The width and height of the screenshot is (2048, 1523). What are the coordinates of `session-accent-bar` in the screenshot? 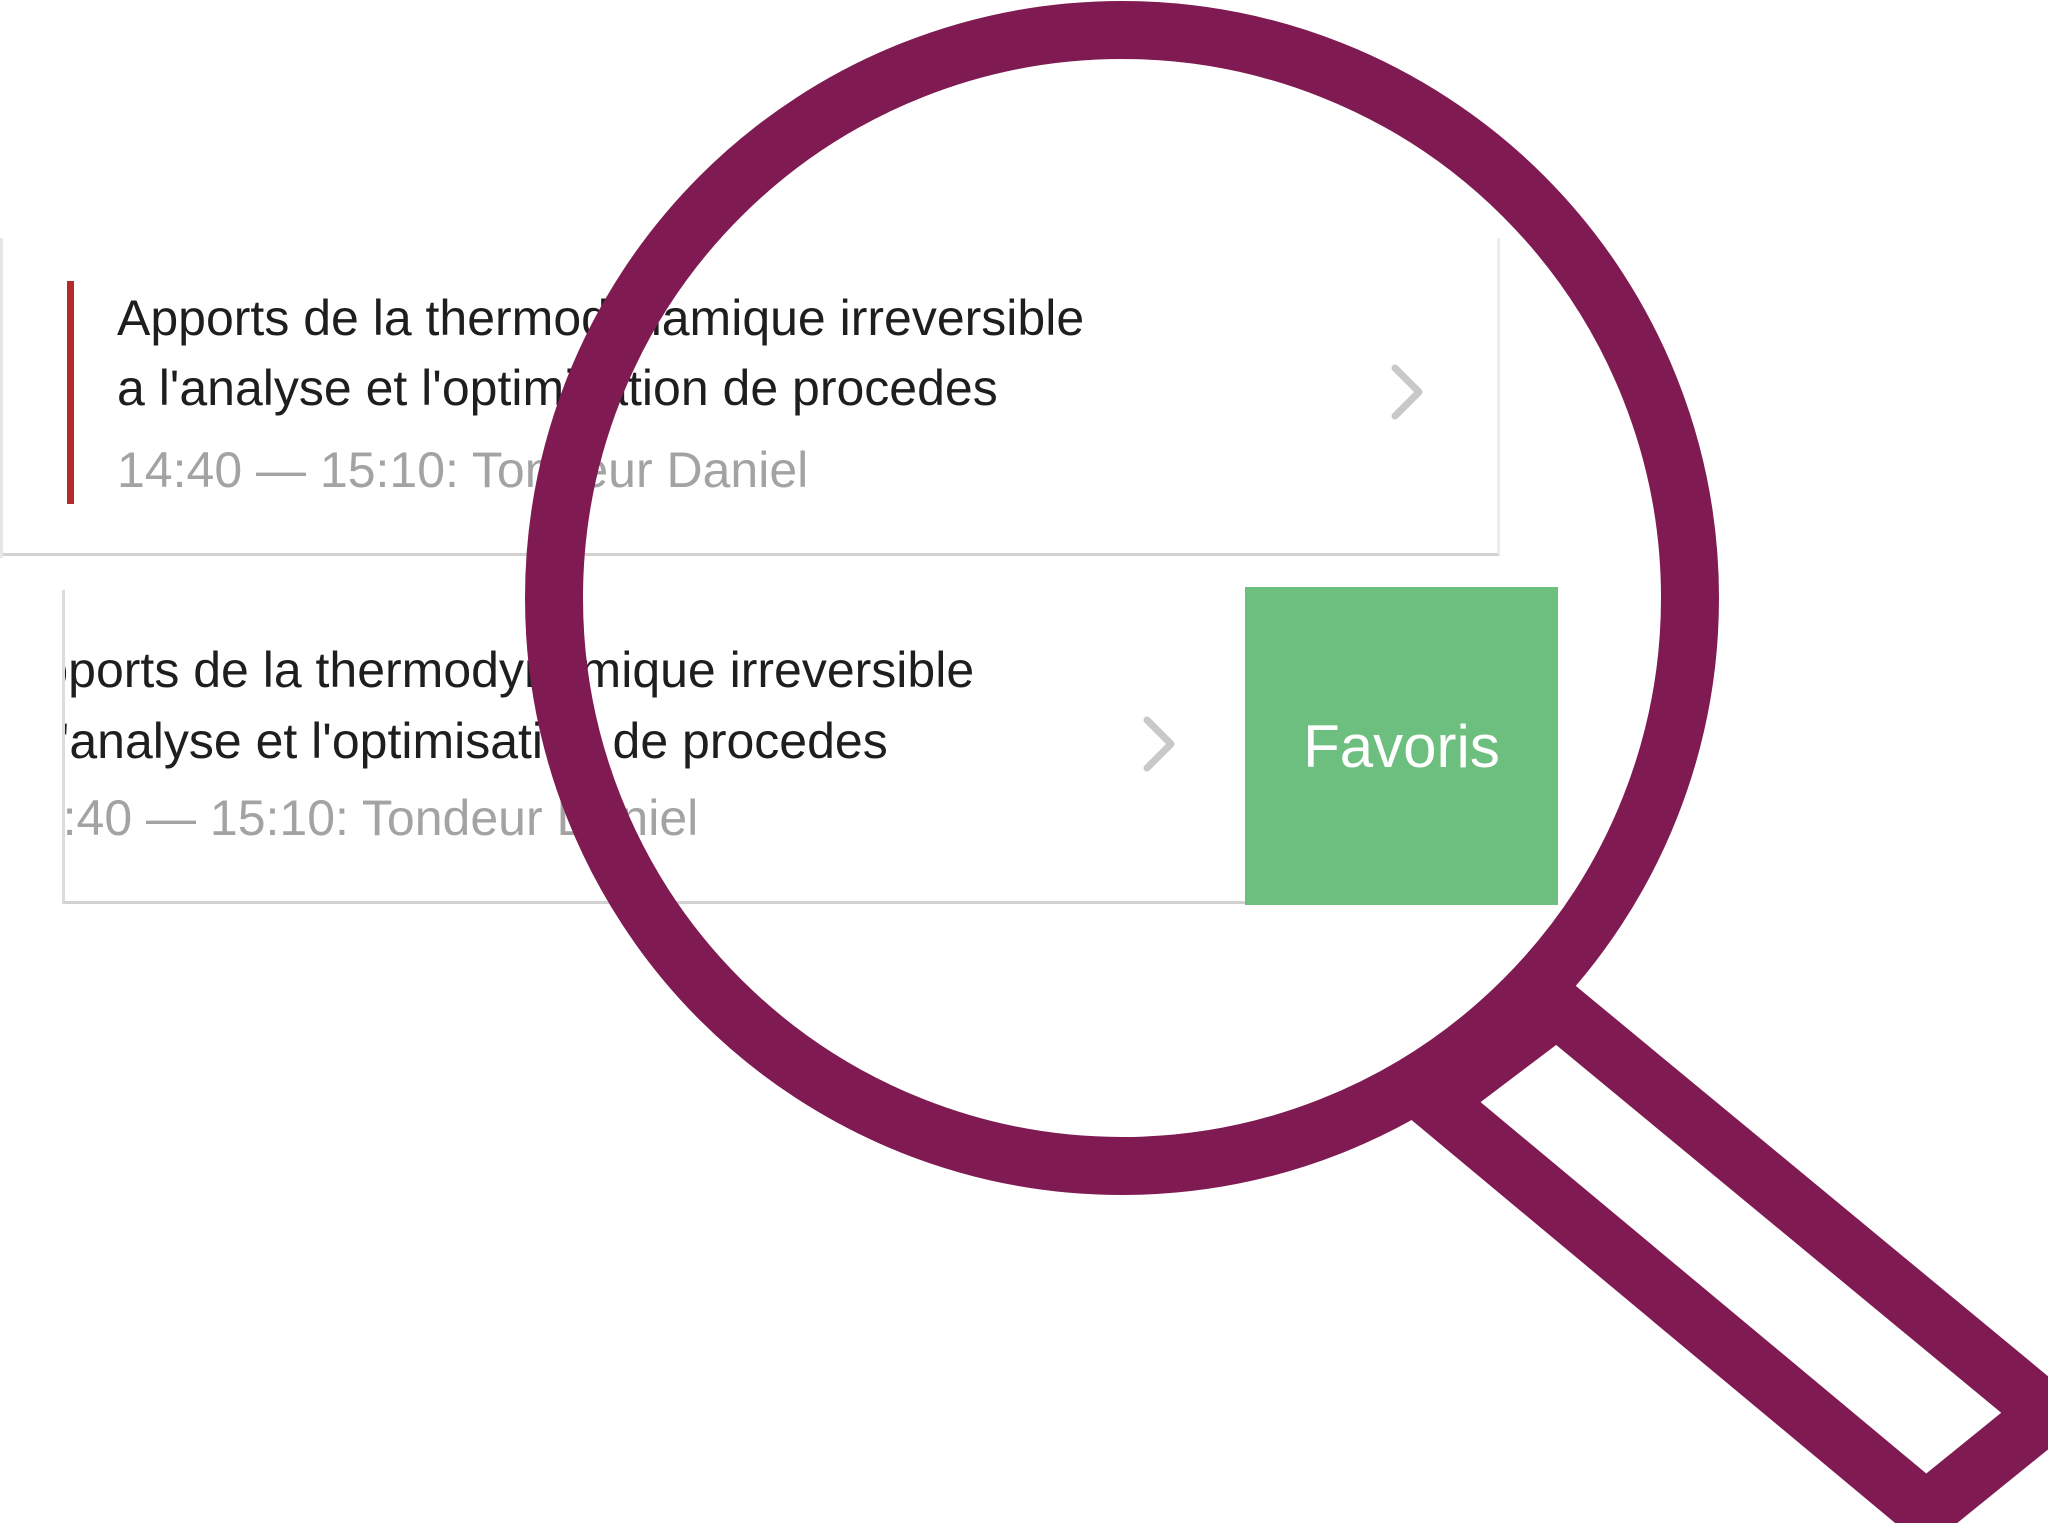 It's located at (70, 392).